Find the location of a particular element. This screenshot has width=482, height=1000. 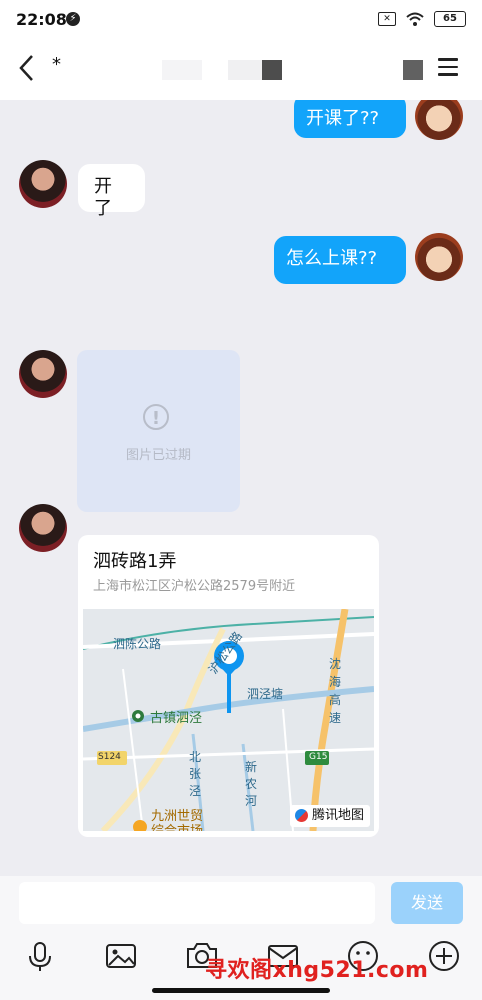

map-label: 新农河 is located at coordinates (251, 784).